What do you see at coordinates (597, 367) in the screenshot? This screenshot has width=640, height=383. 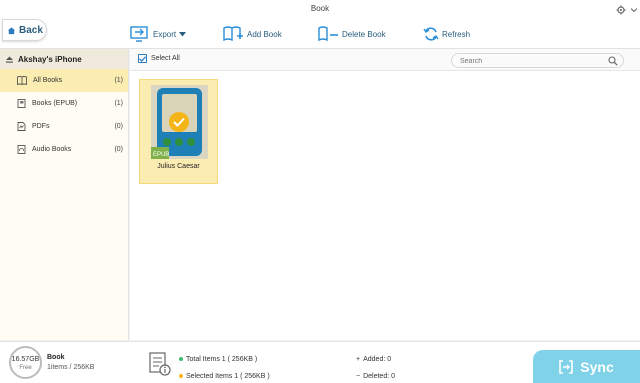 I see `sync-label: Sync` at bounding box center [597, 367].